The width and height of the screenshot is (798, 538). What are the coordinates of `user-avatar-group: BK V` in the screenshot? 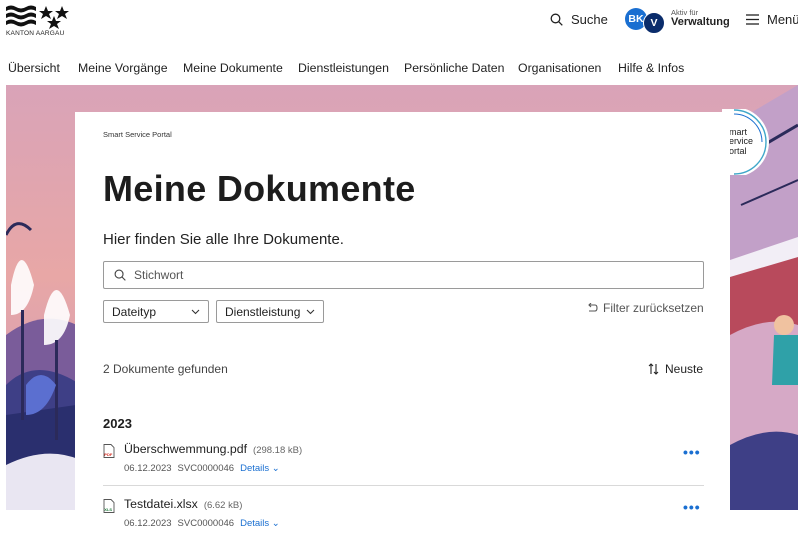 It's located at (646, 22).